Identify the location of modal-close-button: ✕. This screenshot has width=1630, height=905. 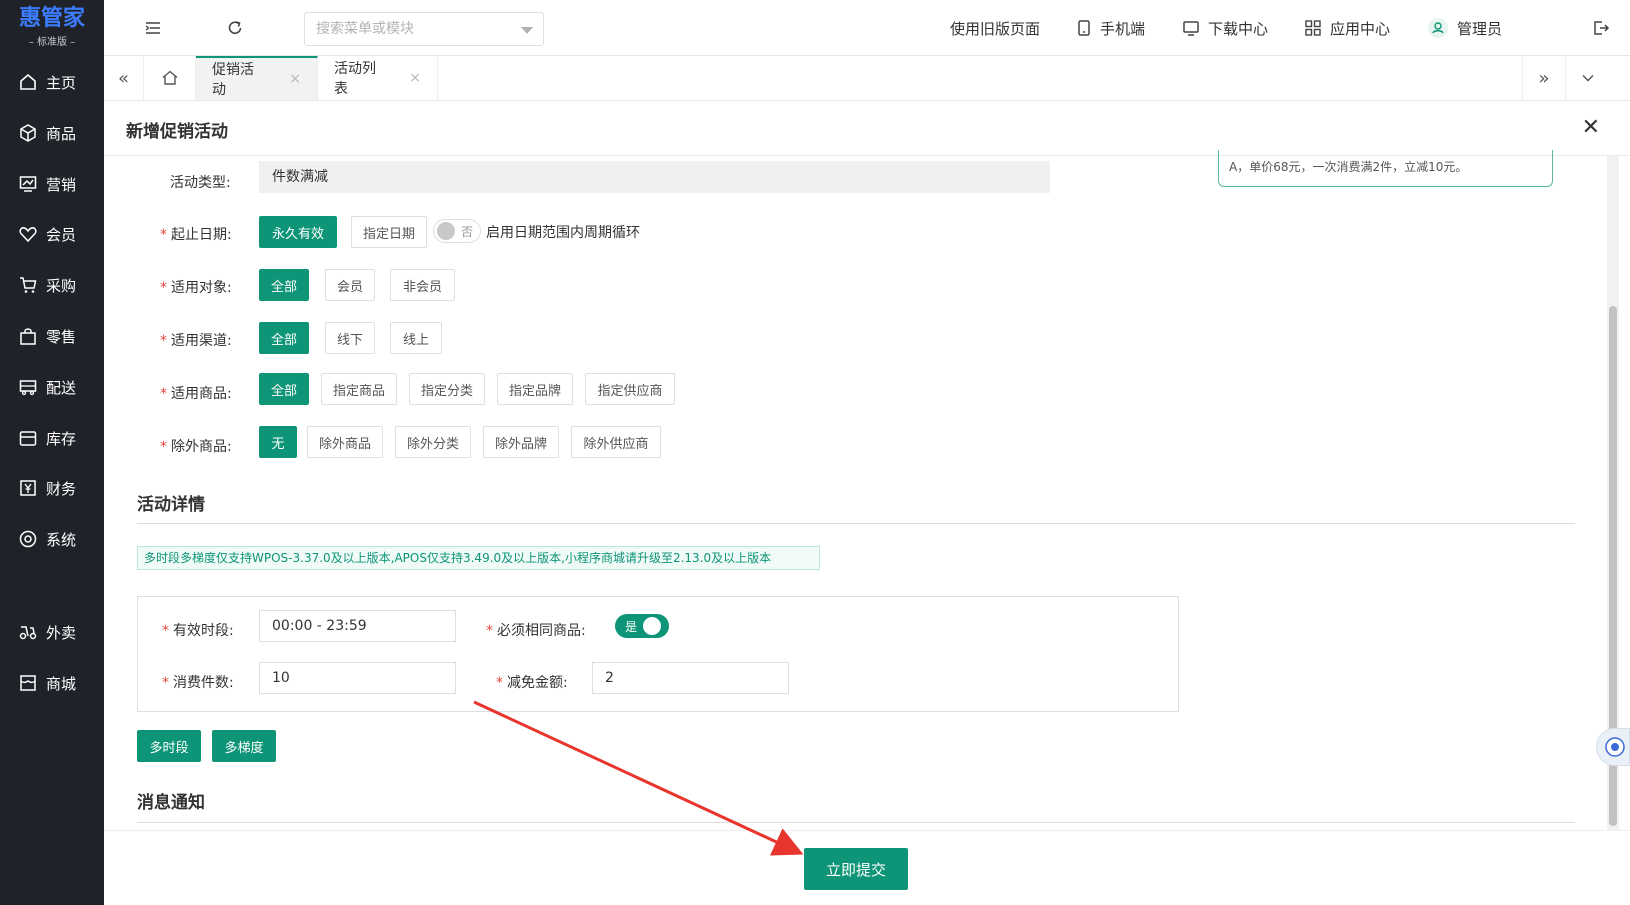
(1591, 128).